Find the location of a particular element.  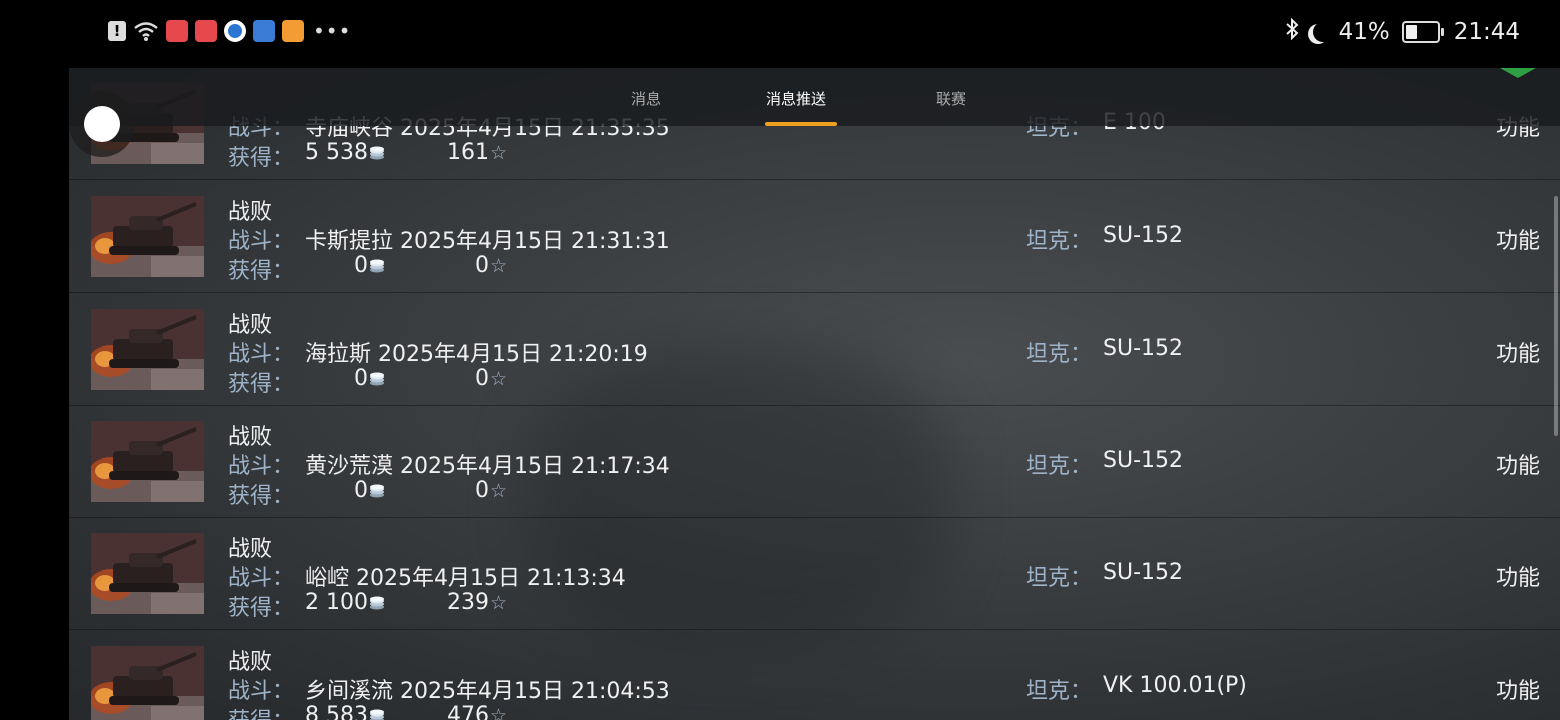

credits-value: 2 100 is located at coordinates (336, 602).